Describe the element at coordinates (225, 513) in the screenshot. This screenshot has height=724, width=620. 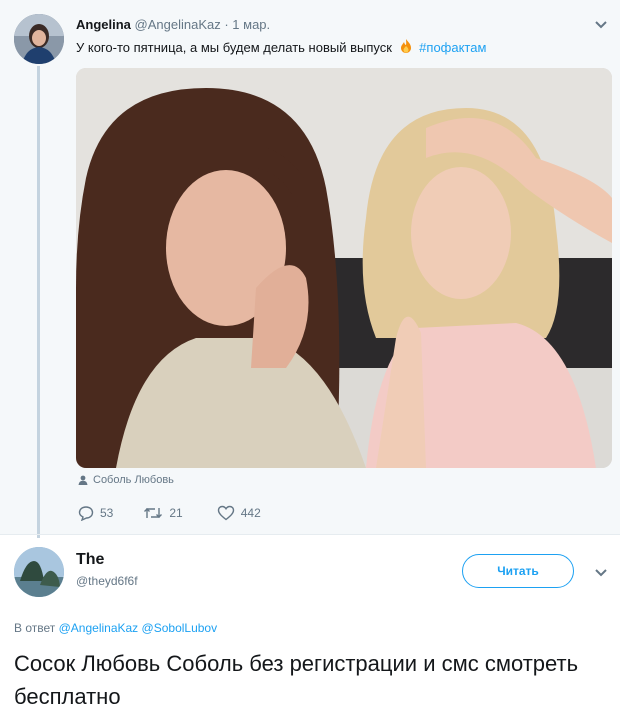
I see `heart-icon` at that location.